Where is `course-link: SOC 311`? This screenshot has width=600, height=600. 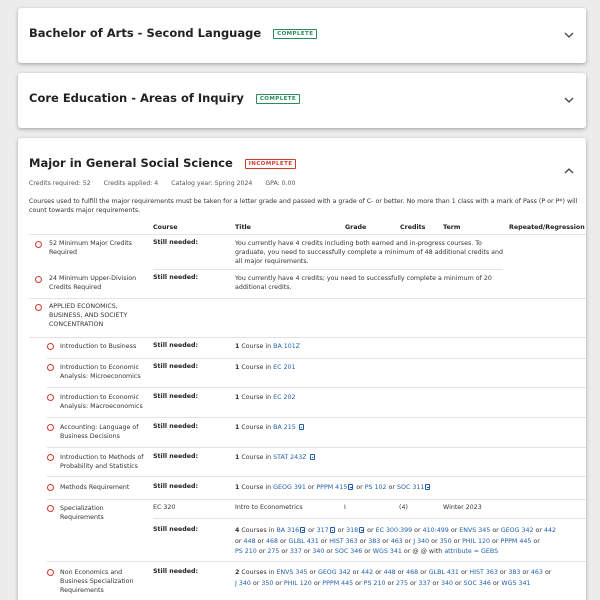 course-link: SOC 311 is located at coordinates (410, 487).